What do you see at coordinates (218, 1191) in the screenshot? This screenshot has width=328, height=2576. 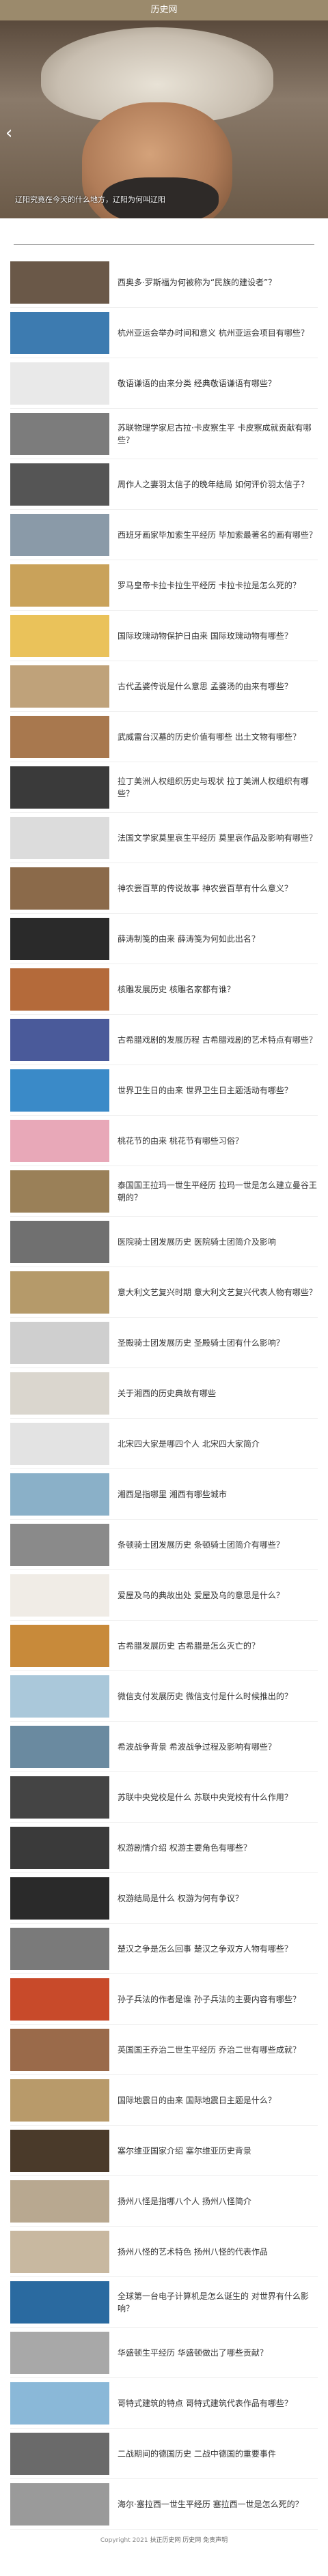 I see `article-title: 泰国国王拉玛一世生平经历 拉玛一世是怎么建立曼谷王朝的？` at bounding box center [218, 1191].